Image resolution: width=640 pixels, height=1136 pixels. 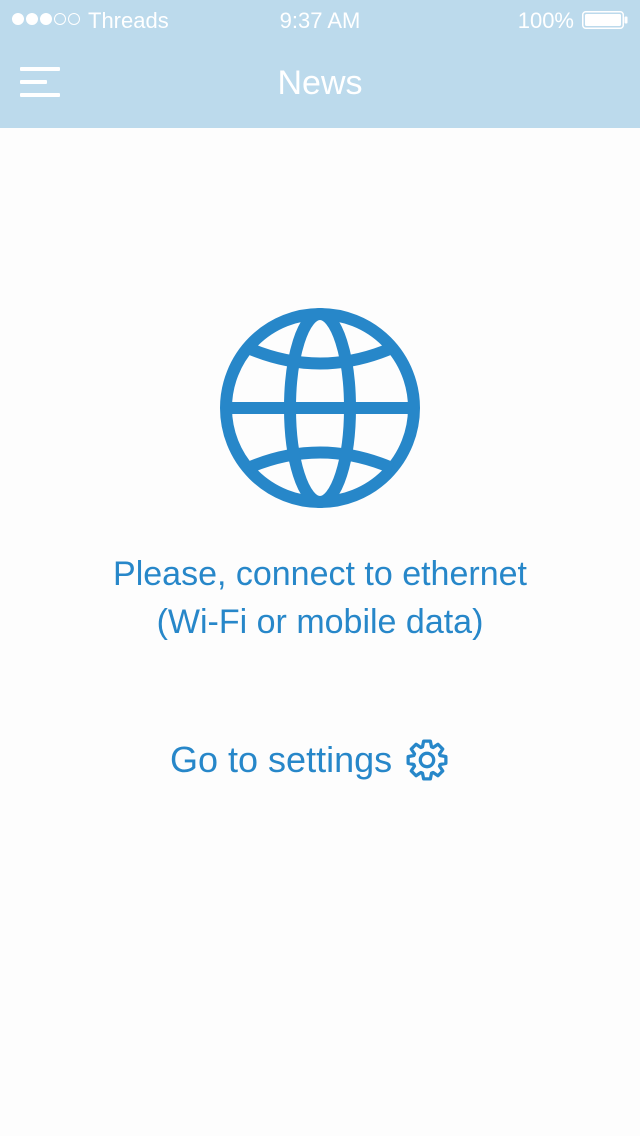 I want to click on globe-icon, so click(x=320, y=408).